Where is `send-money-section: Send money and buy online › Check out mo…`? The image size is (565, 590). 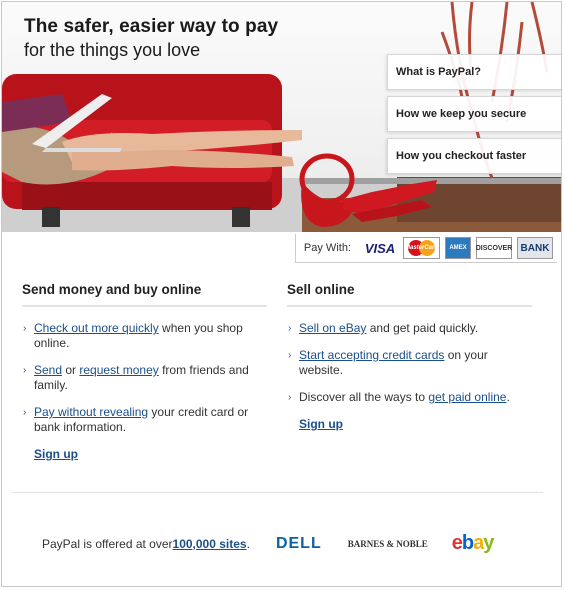
send-money-section: Send money and buy online › Check out mo… is located at coordinates (144, 372).